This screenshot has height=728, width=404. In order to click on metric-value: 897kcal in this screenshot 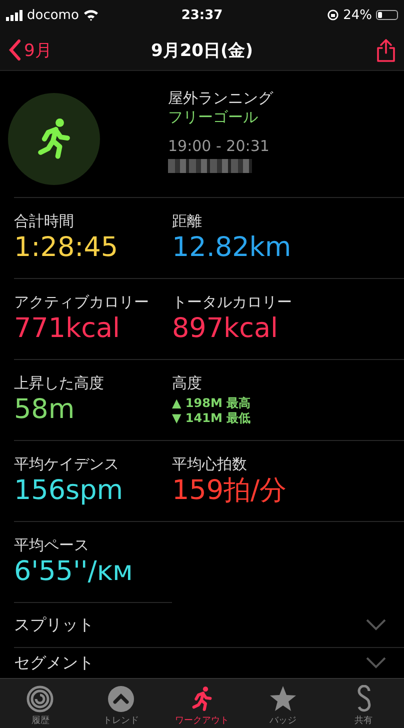, I will do `click(226, 329)`.